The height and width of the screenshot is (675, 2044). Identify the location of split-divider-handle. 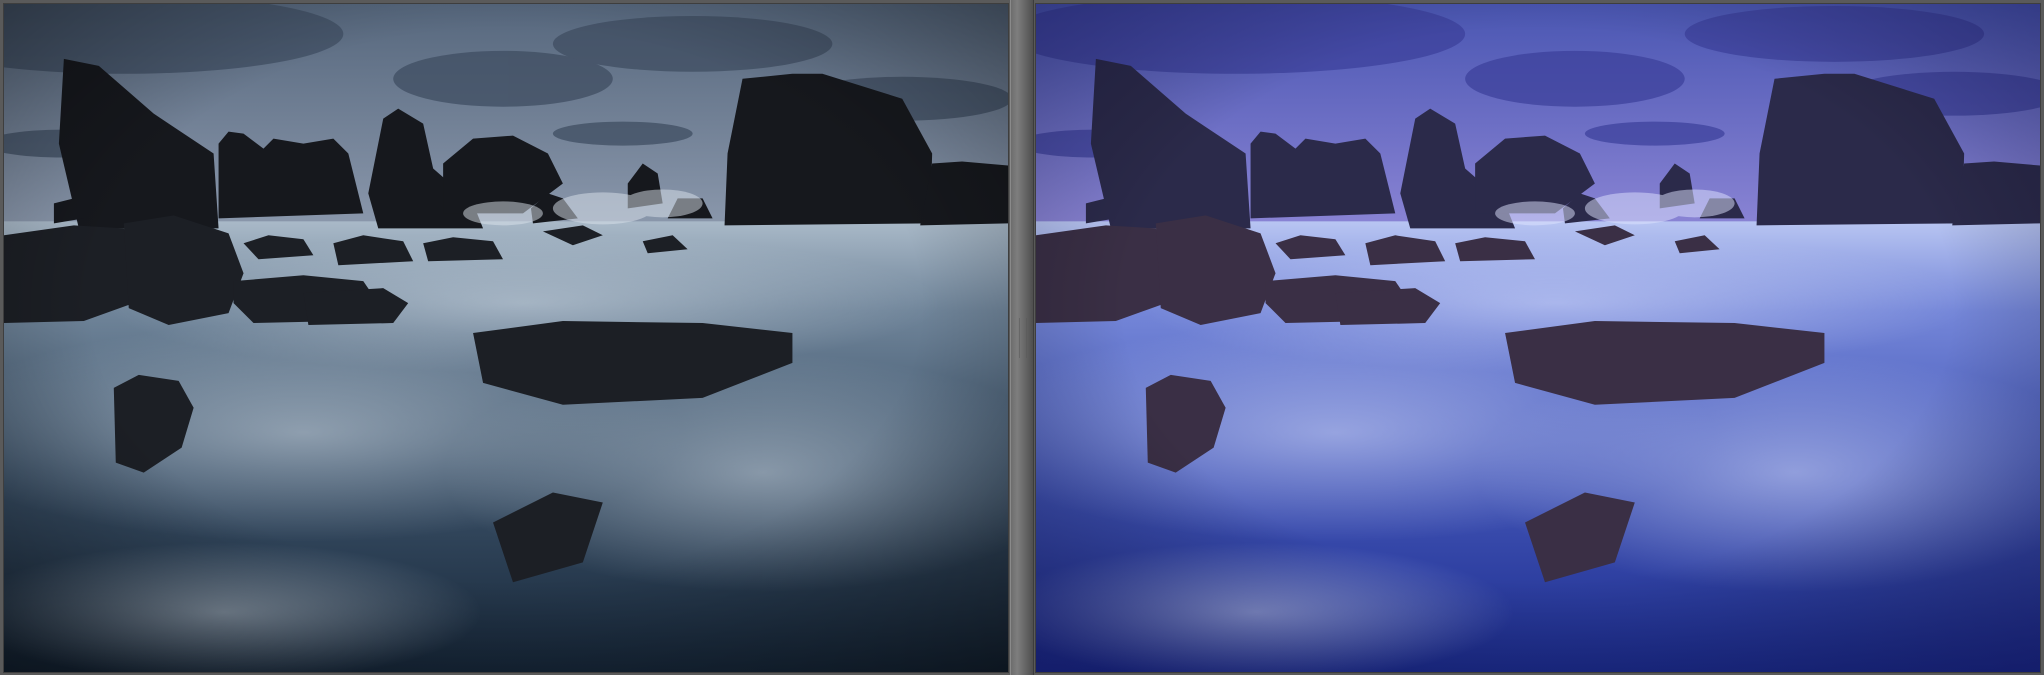
(1022, 337).